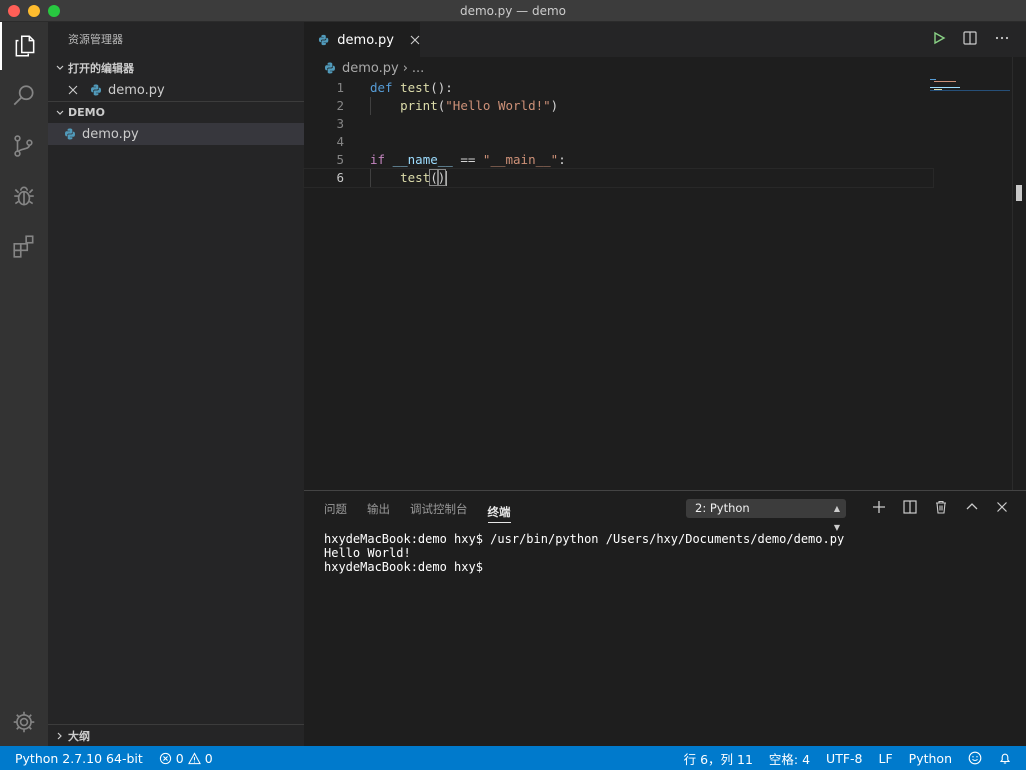 Image resolution: width=1026 pixels, height=770 pixels. I want to click on tab-output: 输出, so click(378, 509).